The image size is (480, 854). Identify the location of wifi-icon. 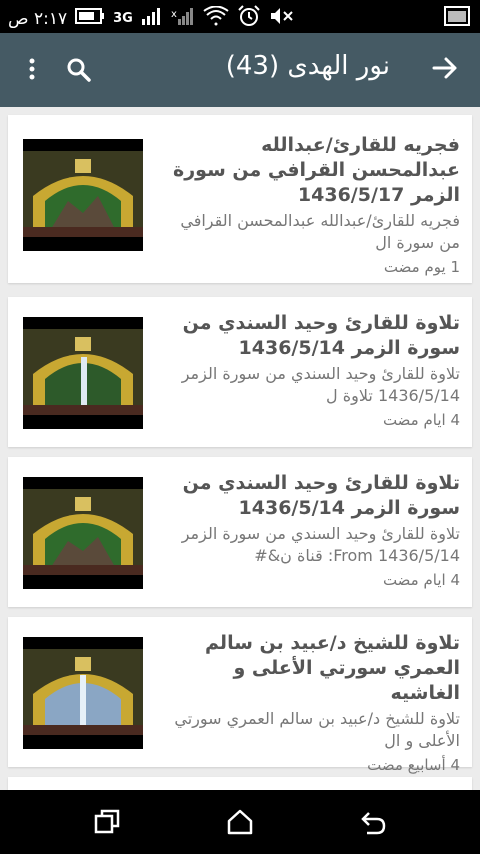
(216, 18).